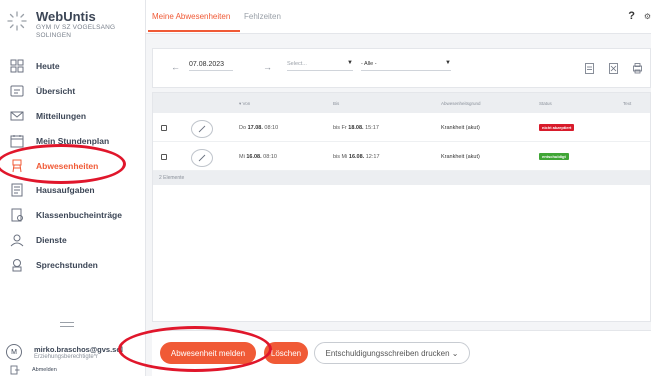 This screenshot has height=376, width=651. Describe the element at coordinates (545, 103) in the screenshot. I see `column-header-status: Status` at that location.